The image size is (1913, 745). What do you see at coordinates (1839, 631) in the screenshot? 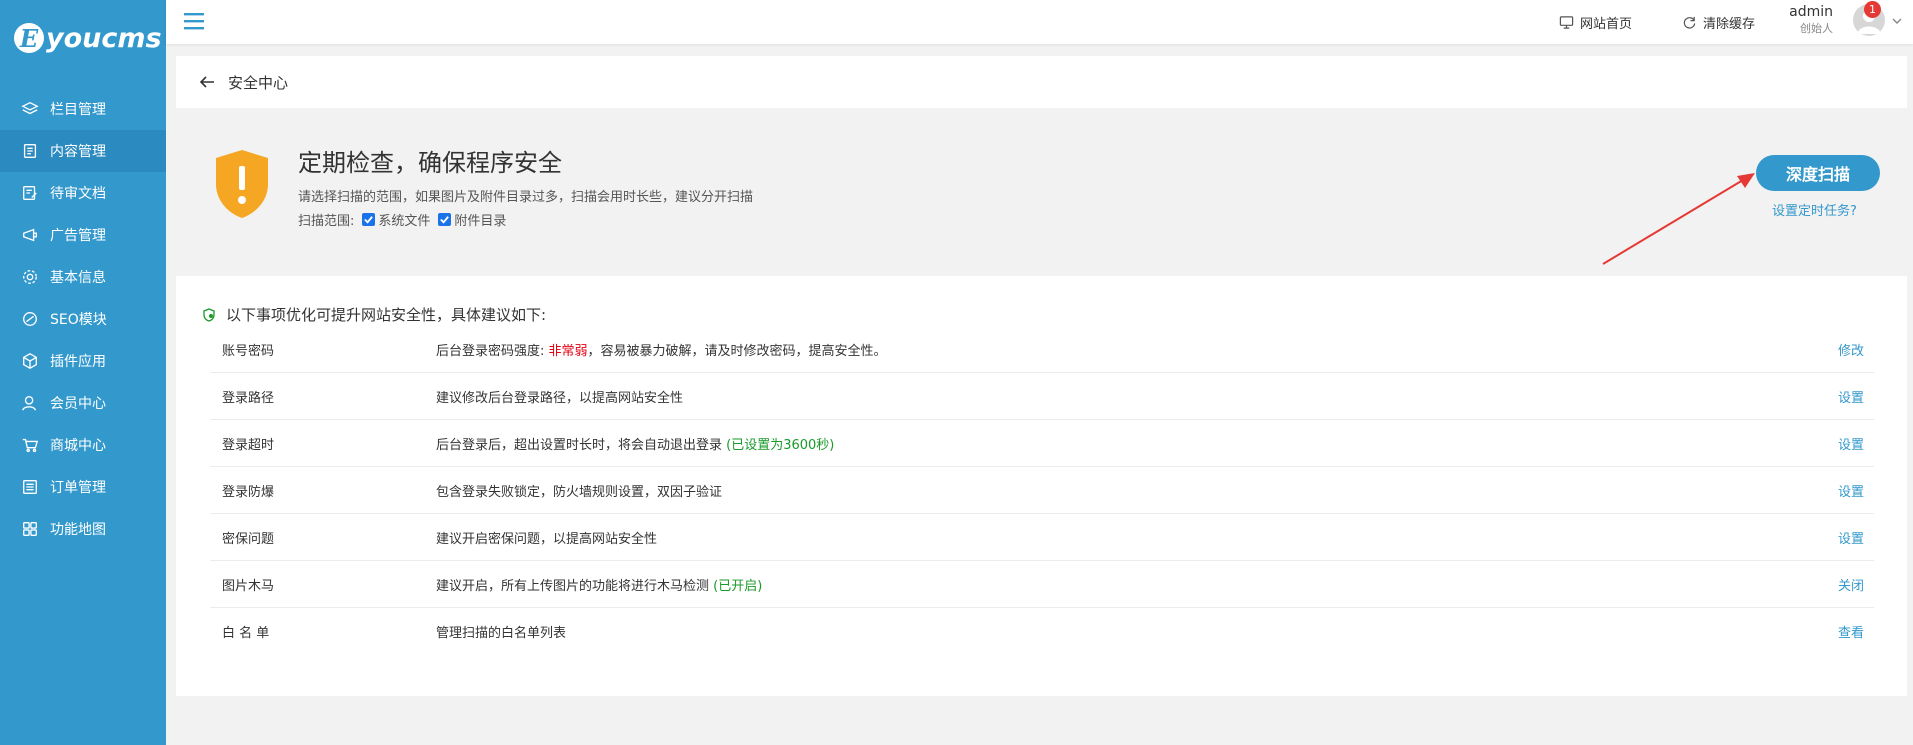
I see `whitelist-view-link: 查看` at bounding box center [1839, 631].